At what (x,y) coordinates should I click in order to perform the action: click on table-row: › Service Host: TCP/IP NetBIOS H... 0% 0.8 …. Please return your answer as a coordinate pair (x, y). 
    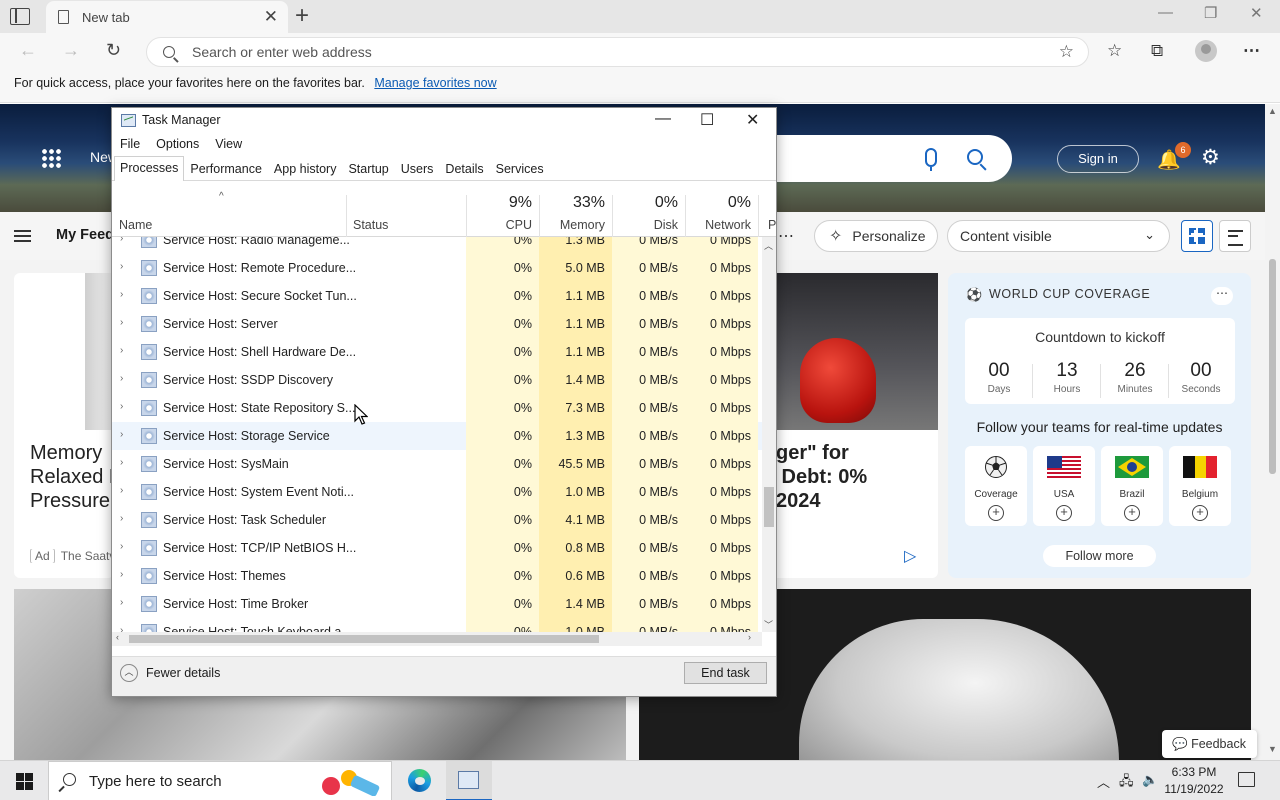
    Looking at the image, I should click on (437, 548).